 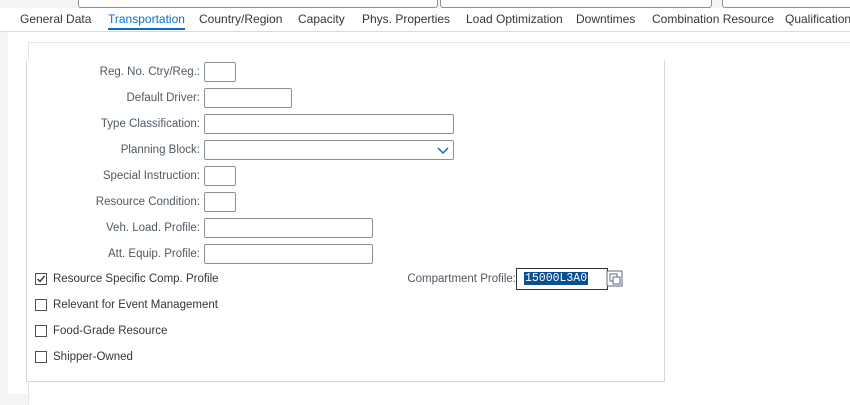 I want to click on veh-load-profile-label: Veh. Load. Profile:, so click(x=153, y=228).